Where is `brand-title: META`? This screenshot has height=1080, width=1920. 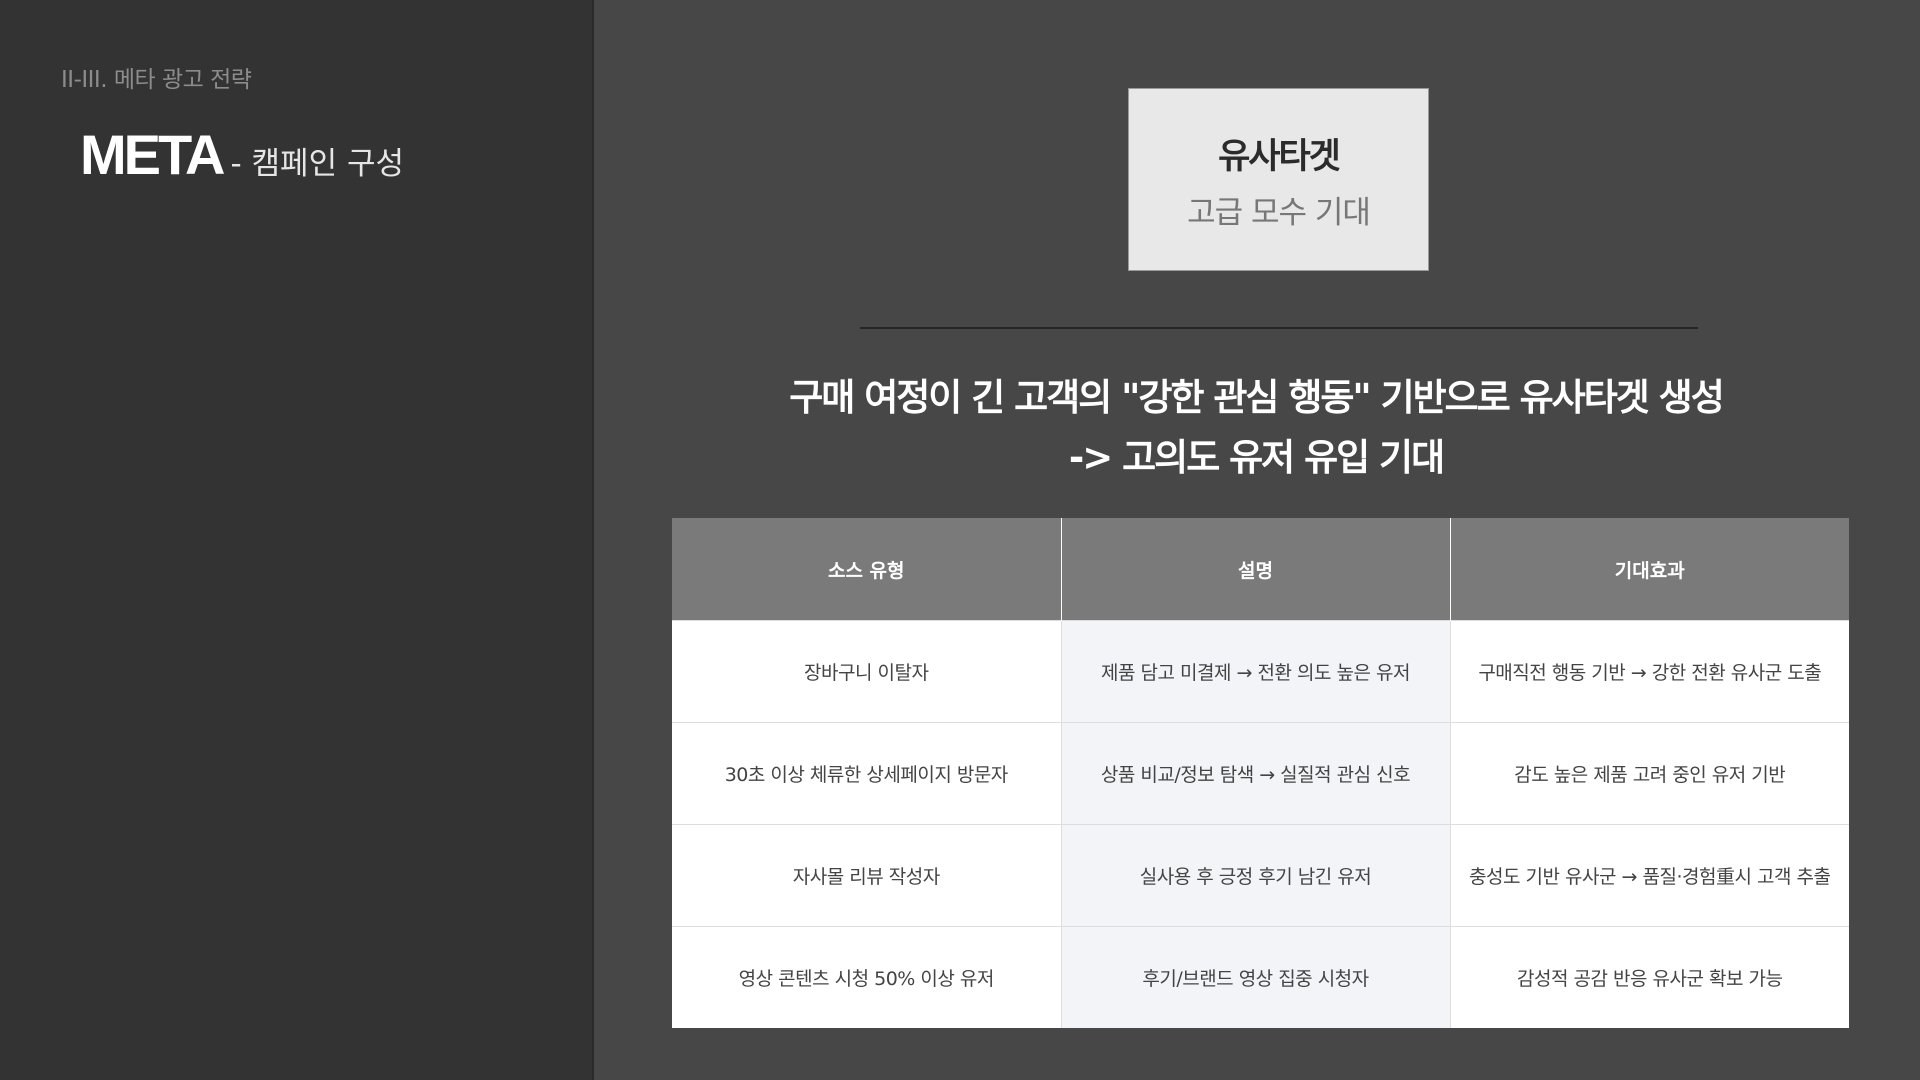 brand-title: META is located at coordinates (152, 154).